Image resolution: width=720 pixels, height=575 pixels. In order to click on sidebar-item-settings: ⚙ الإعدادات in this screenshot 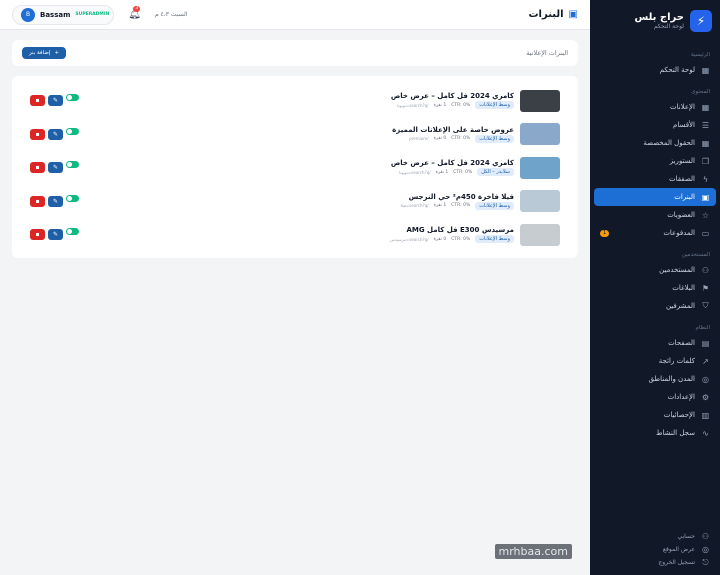, I will do `click(655, 397)`.